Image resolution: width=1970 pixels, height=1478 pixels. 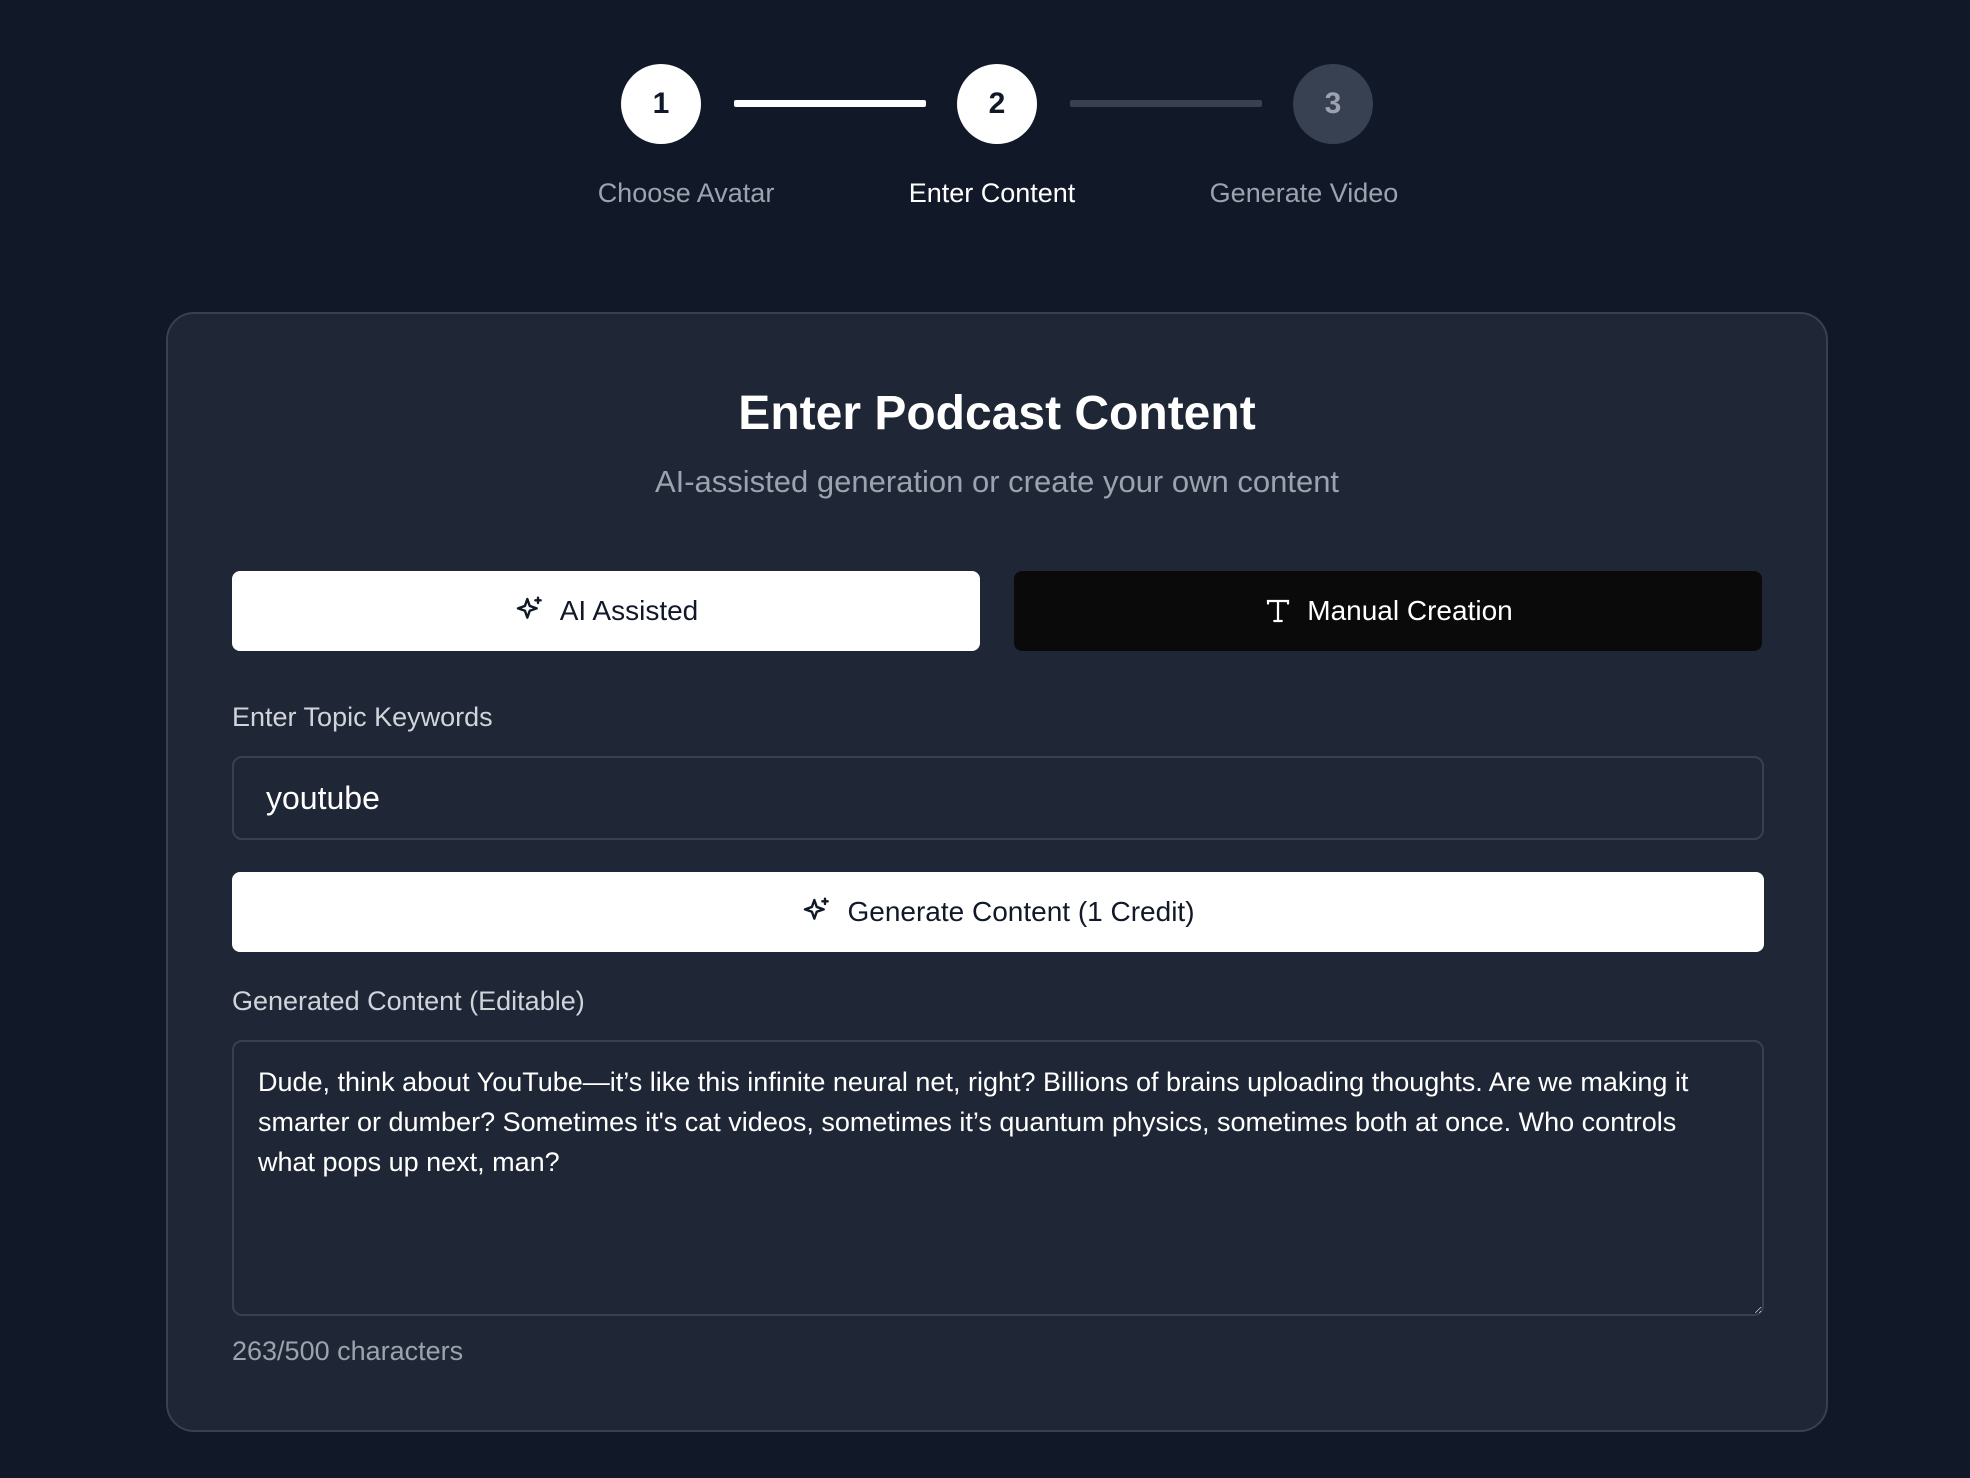 I want to click on ai-assisted-tab: AI Assisted, so click(x=606, y=611).